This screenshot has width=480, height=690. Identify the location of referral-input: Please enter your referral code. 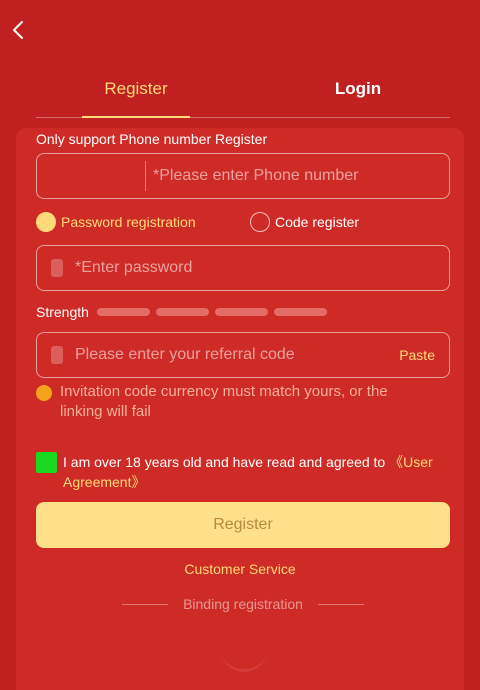
(185, 355).